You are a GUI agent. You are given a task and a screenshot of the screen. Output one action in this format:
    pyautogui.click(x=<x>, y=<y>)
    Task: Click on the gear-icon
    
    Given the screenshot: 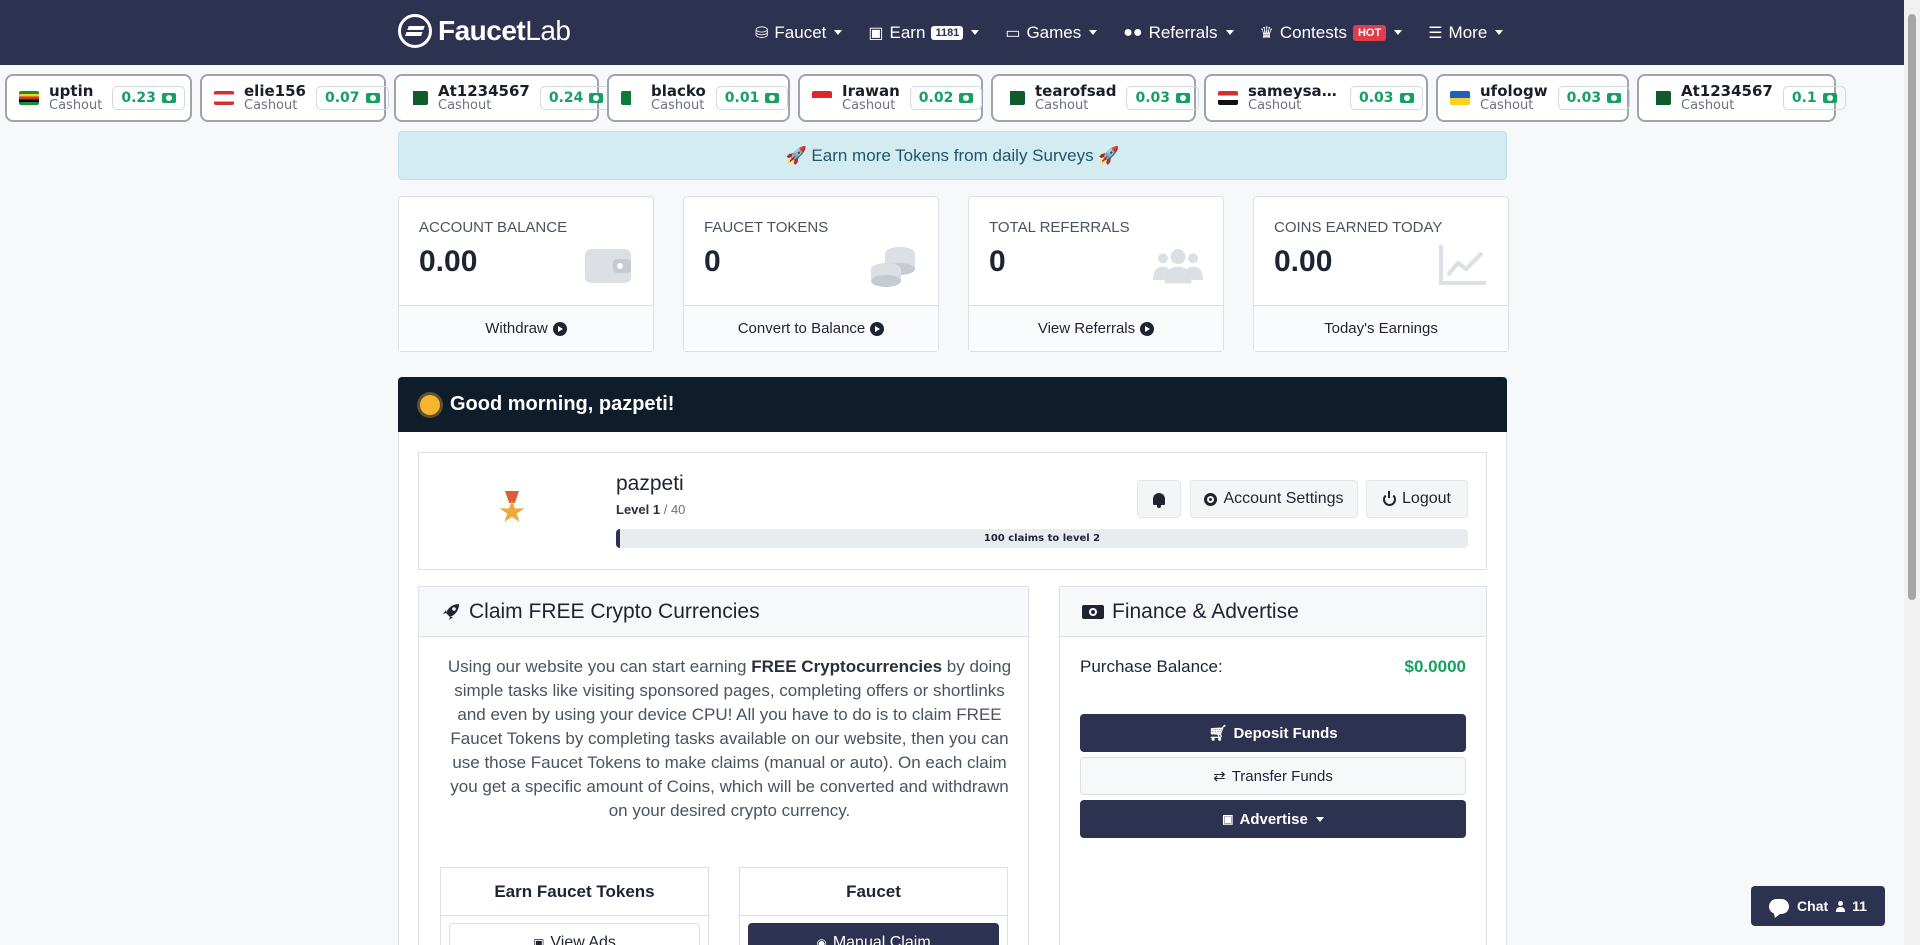 What is the action you would take?
    pyautogui.click(x=1211, y=499)
    